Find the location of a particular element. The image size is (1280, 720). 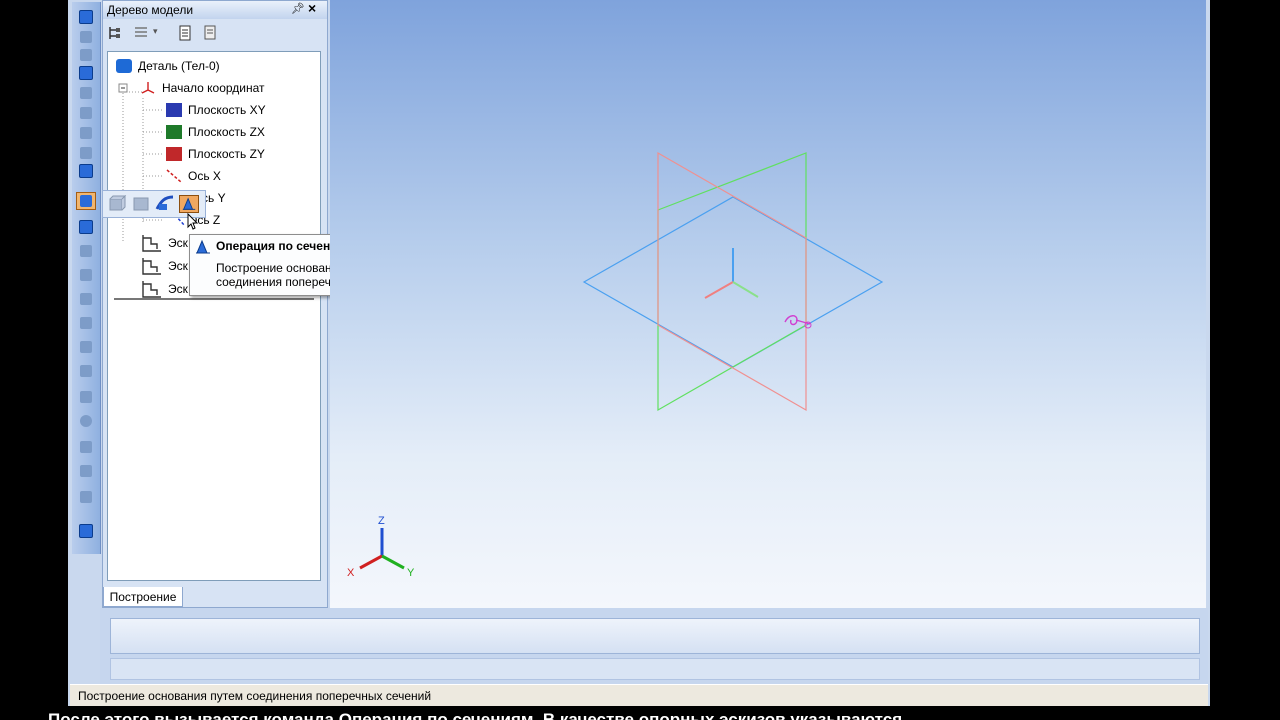

rotate-icon is located at coordinates (141, 204).